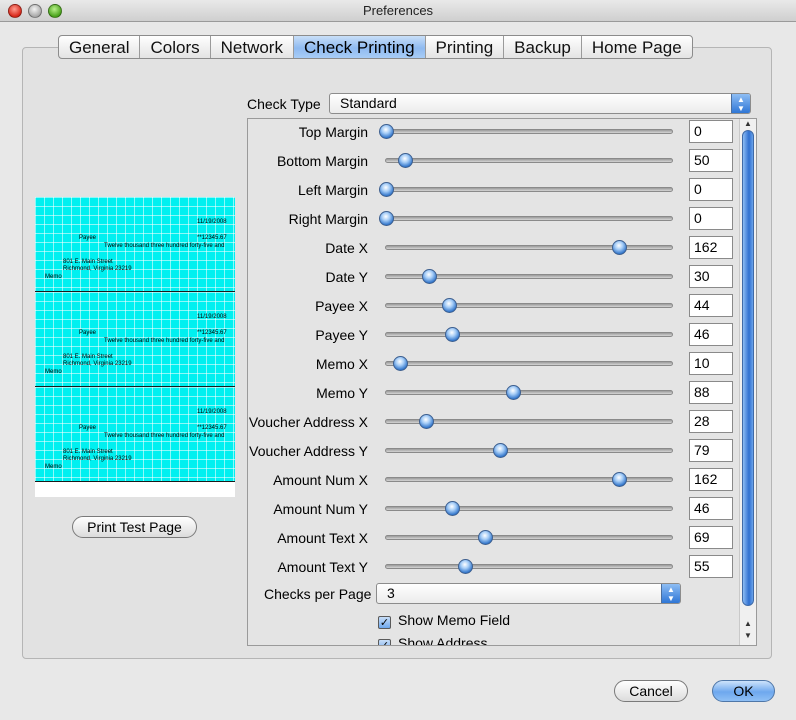  What do you see at coordinates (427, 421) in the screenshot?
I see `voucher-address-x-slider-thumb` at bounding box center [427, 421].